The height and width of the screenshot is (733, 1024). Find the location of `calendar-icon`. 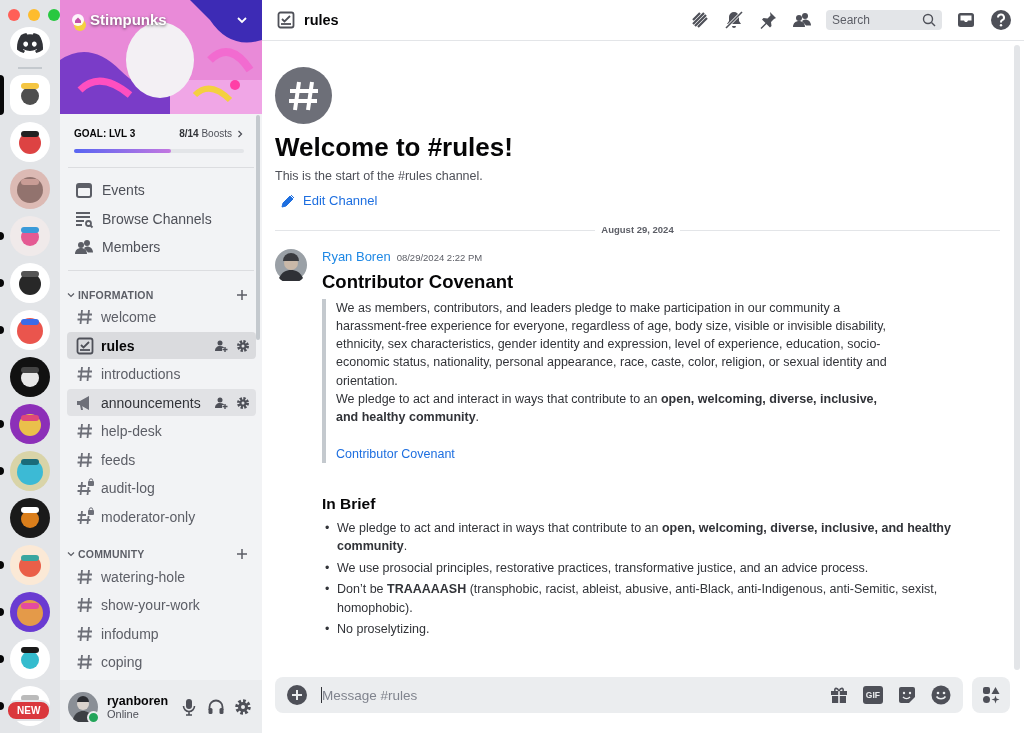

calendar-icon is located at coordinates (84, 190).